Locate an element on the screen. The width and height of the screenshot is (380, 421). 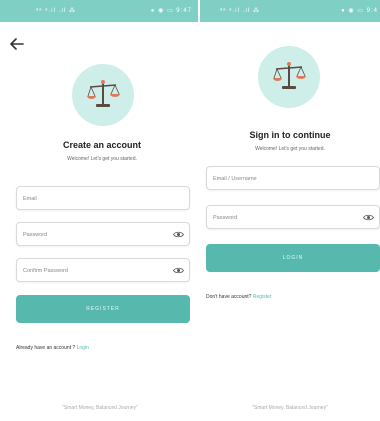
login-prompt-text: Already have an account ? is located at coordinates (46, 348).